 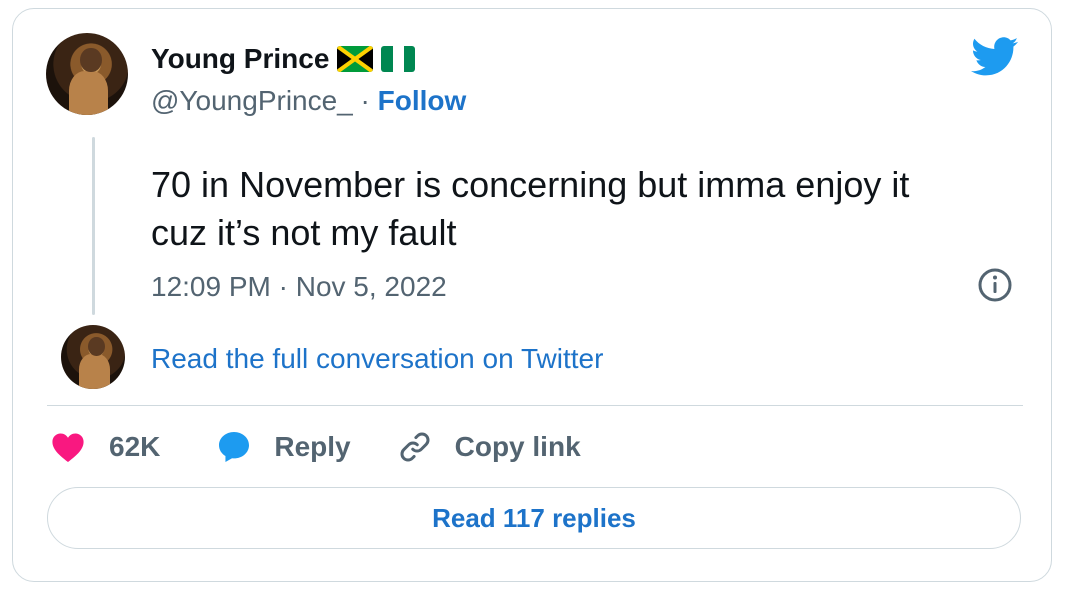 I want to click on heart-icon, so click(x=68, y=448).